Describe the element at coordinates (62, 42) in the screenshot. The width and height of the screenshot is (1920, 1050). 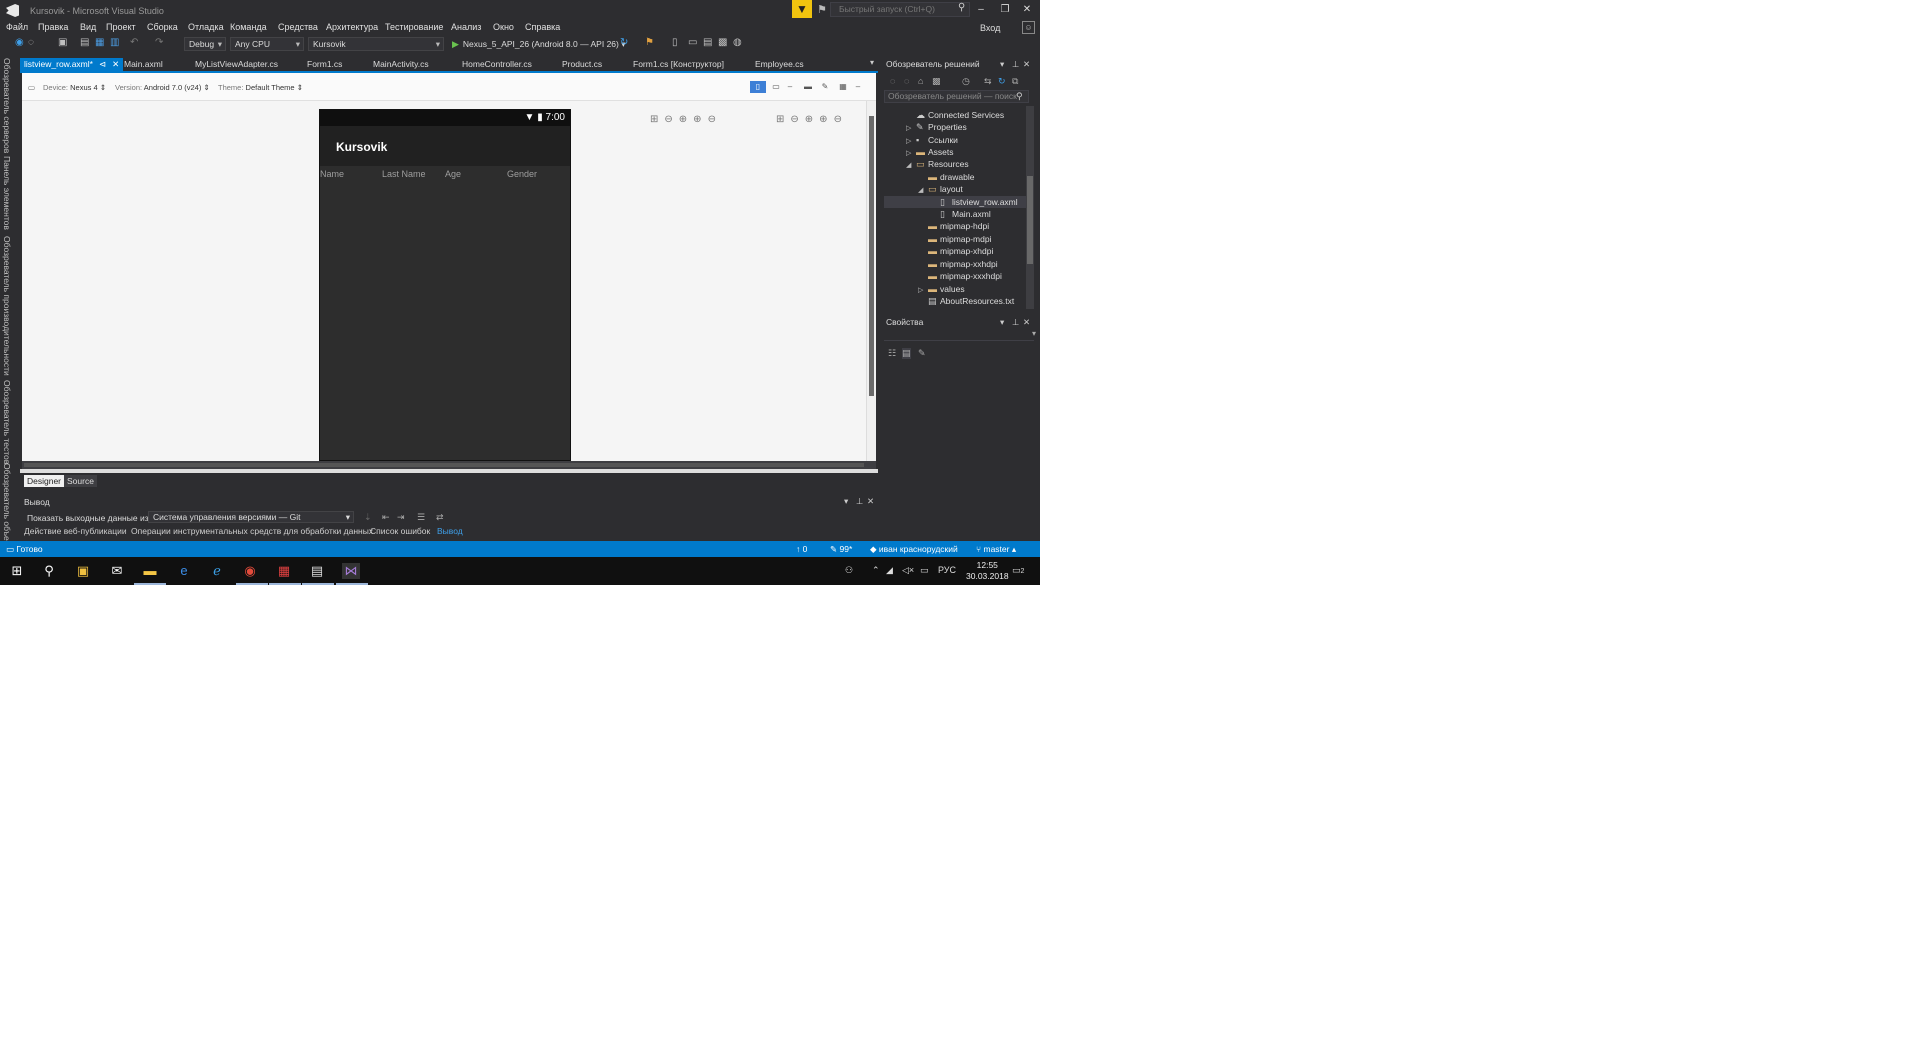
I see `new-project-icon: ▣` at that location.